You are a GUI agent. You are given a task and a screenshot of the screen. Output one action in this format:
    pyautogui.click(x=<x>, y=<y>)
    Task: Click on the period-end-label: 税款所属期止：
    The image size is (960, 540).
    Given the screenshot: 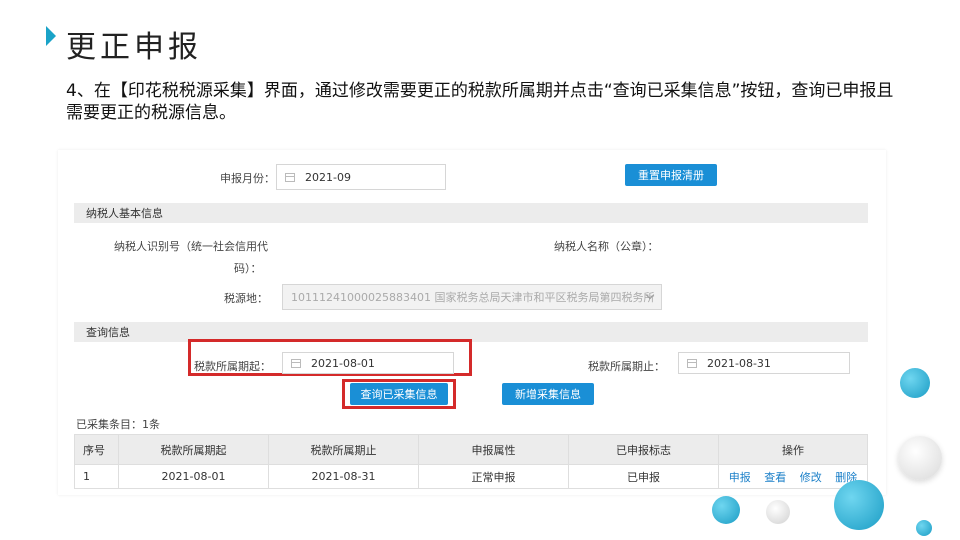 What is the action you would take?
    pyautogui.click(x=626, y=366)
    